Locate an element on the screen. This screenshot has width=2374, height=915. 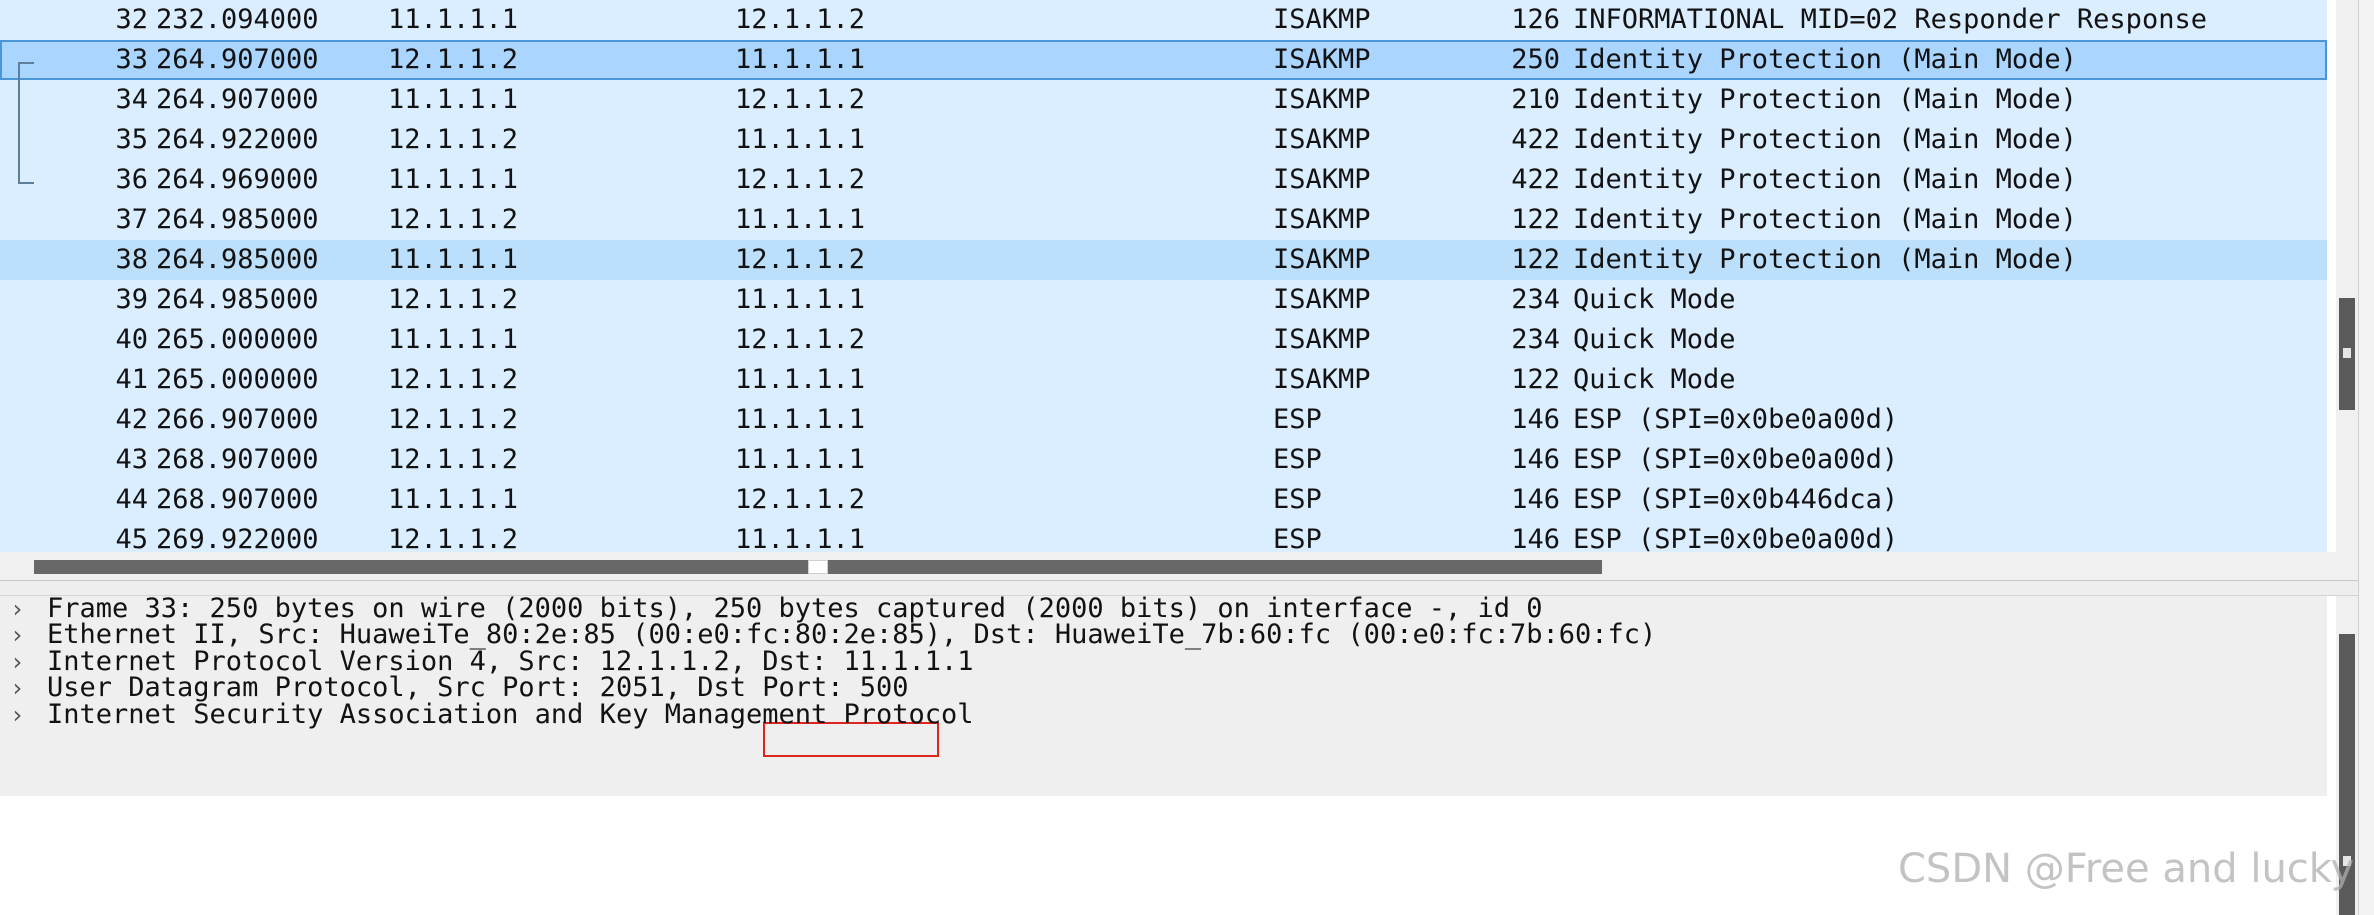
packet-number: 35 is located at coordinates (131, 139).